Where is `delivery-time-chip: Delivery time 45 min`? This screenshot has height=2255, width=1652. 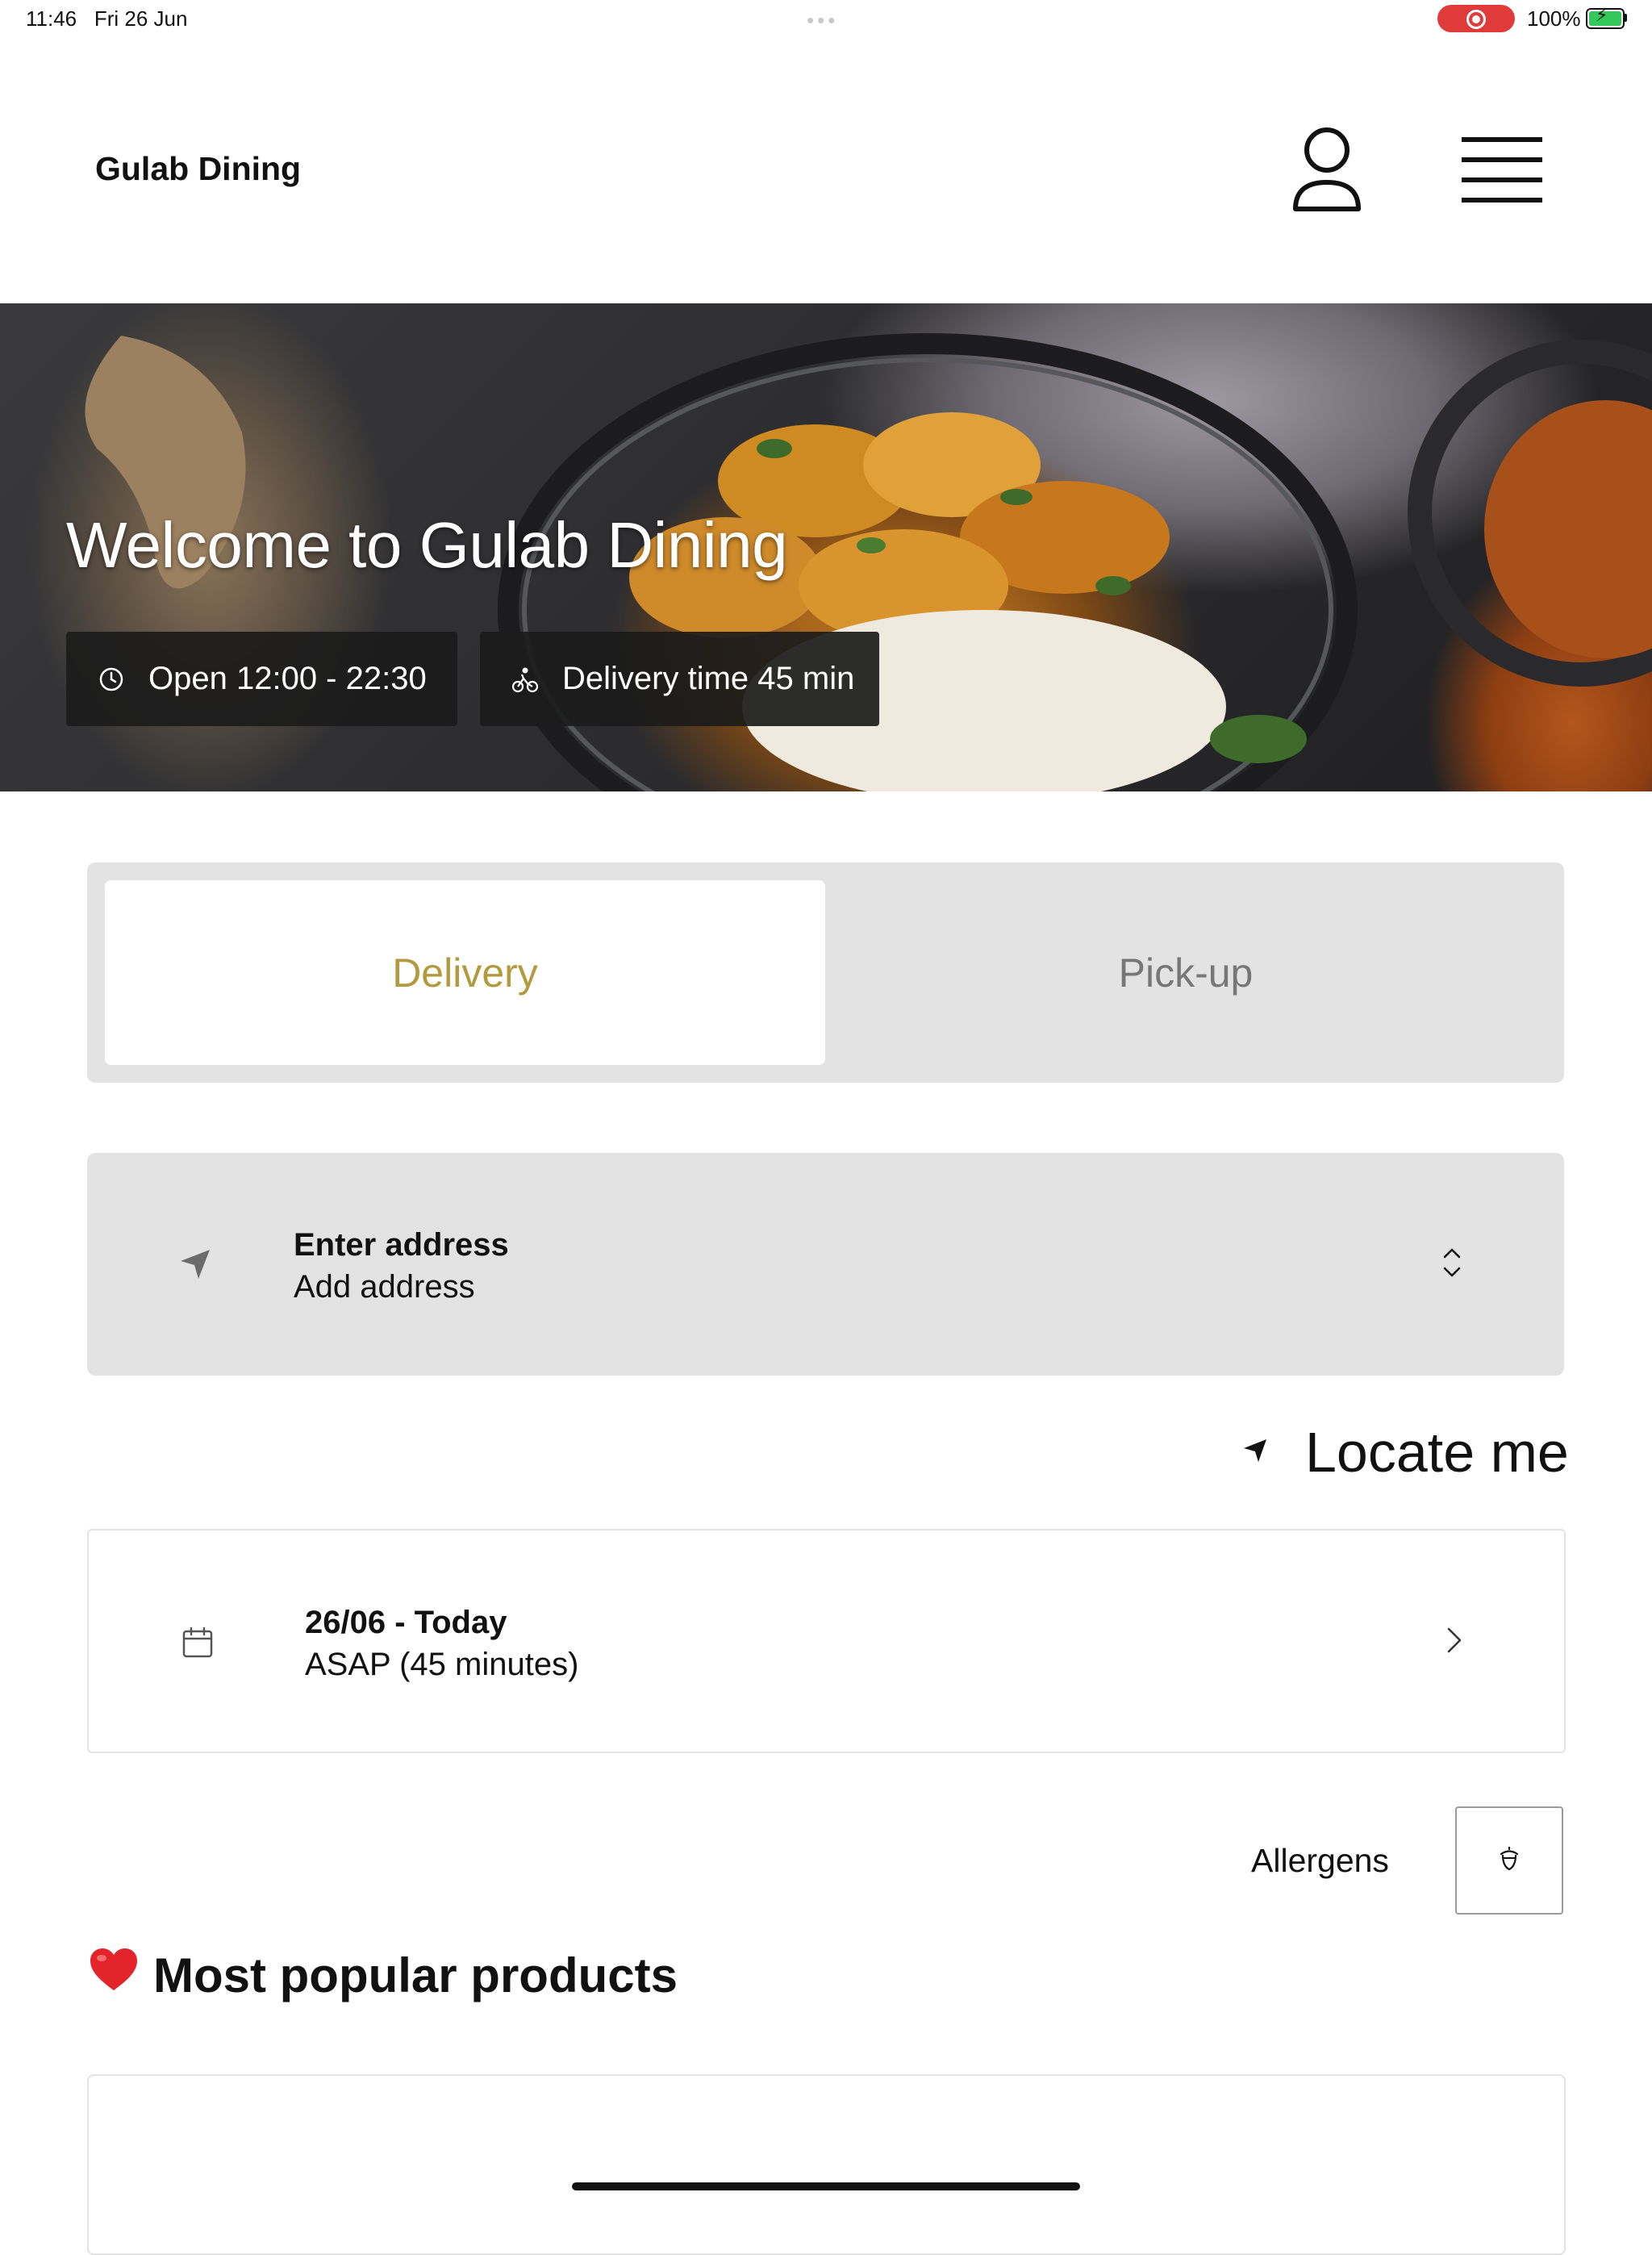 delivery-time-chip: Delivery time 45 min is located at coordinates (680, 679).